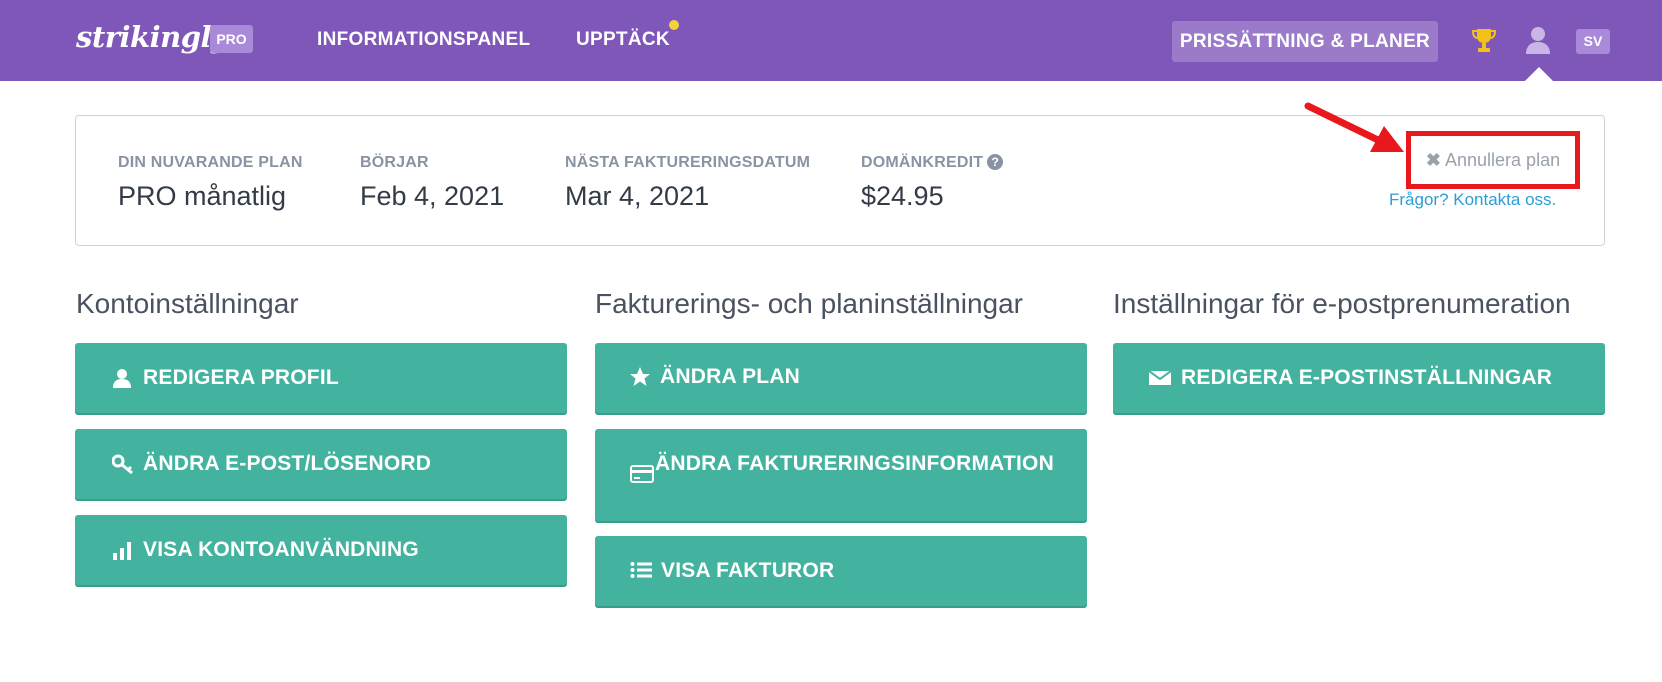 The image size is (1662, 682). Describe the element at coordinates (1472, 200) in the screenshot. I see `contact-link: Frågor? Kontakta oss.` at that location.